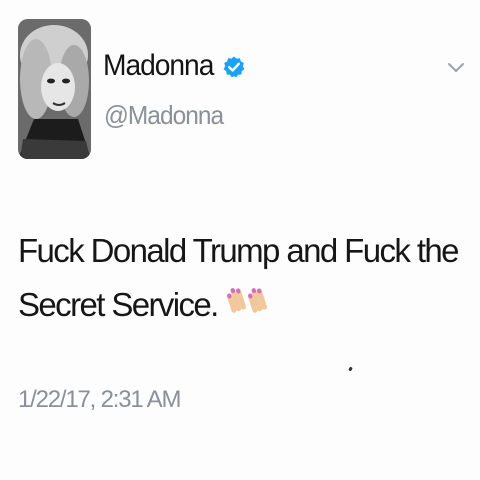  I want to click on user-handle: @Madonna, so click(164, 115).